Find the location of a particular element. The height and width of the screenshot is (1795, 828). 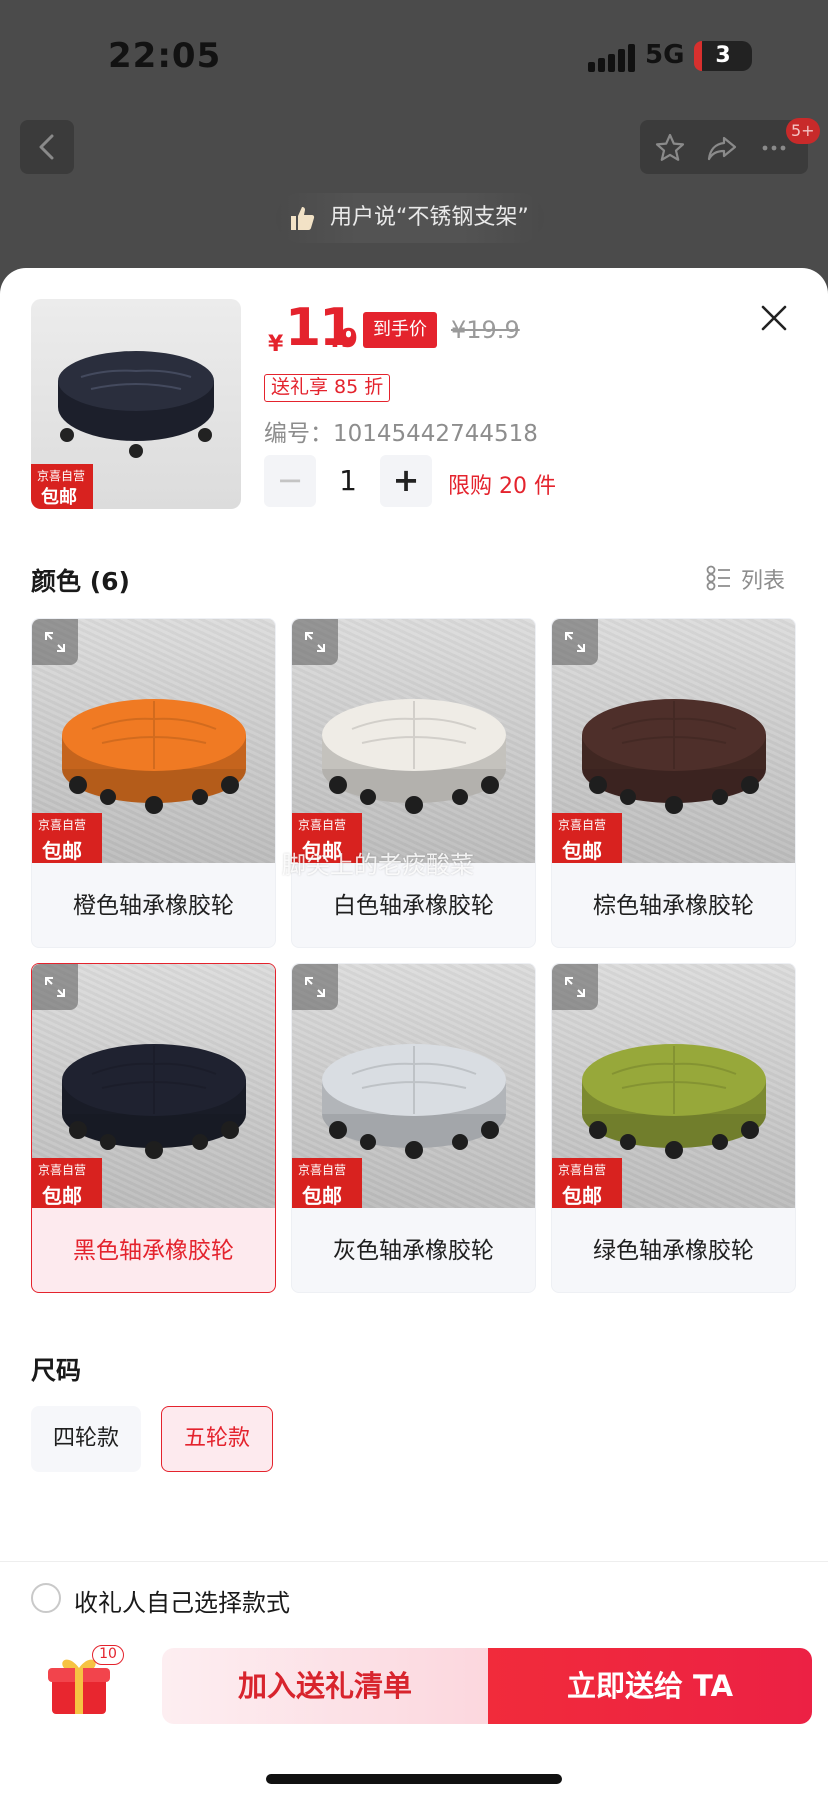

list-icon is located at coordinates (718, 578).